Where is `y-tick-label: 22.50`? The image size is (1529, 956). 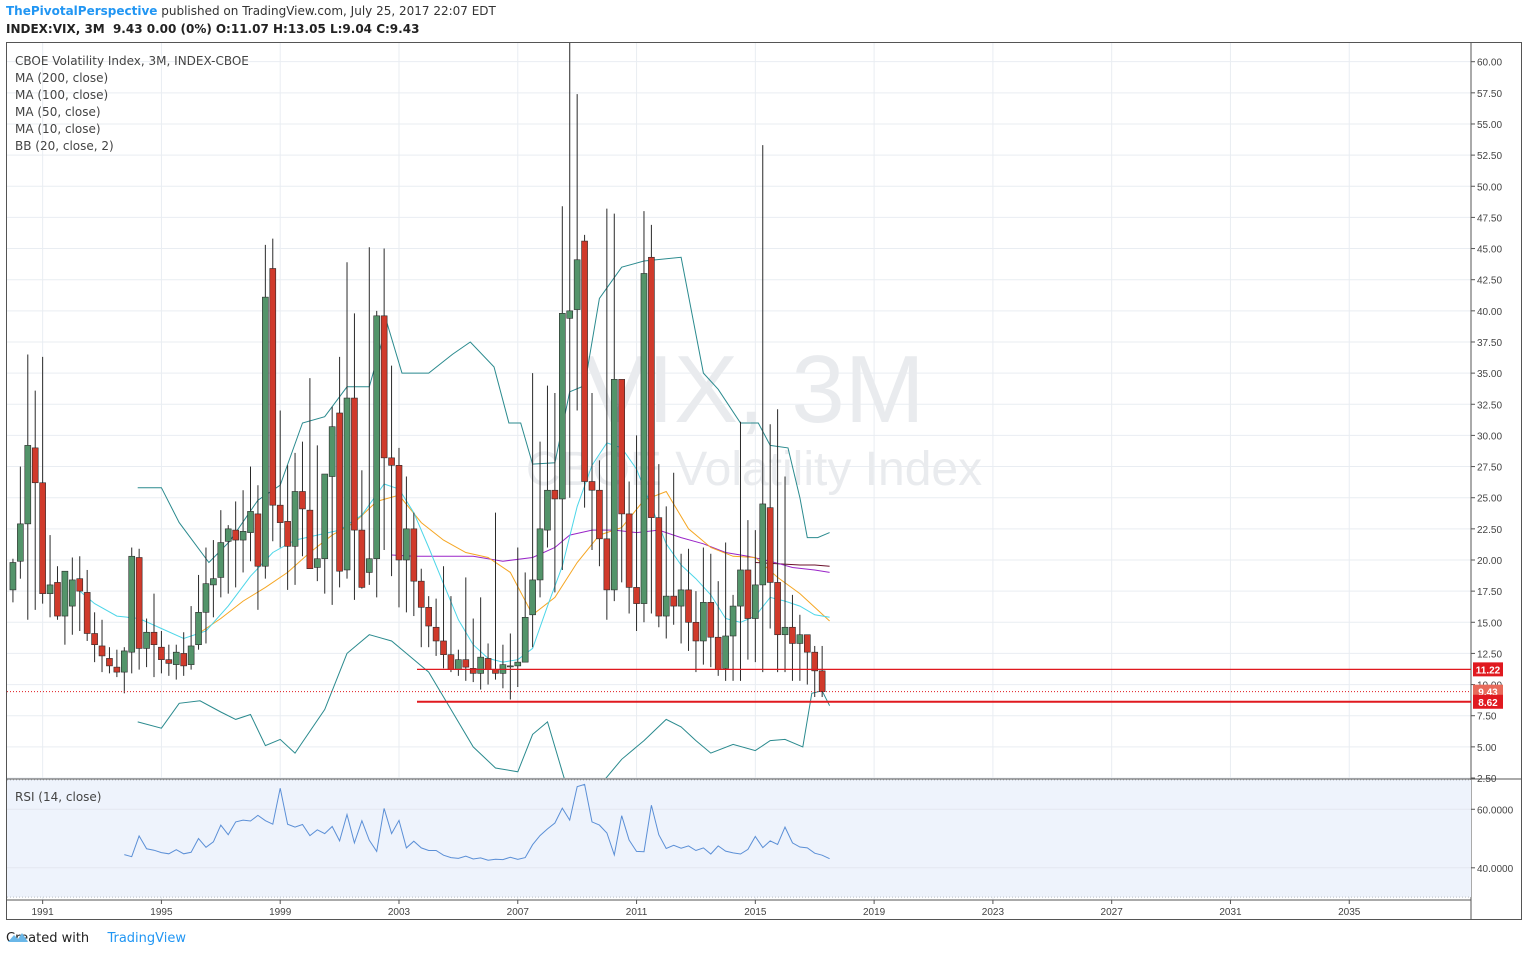
y-tick-label: 22.50 is located at coordinates (1489, 530).